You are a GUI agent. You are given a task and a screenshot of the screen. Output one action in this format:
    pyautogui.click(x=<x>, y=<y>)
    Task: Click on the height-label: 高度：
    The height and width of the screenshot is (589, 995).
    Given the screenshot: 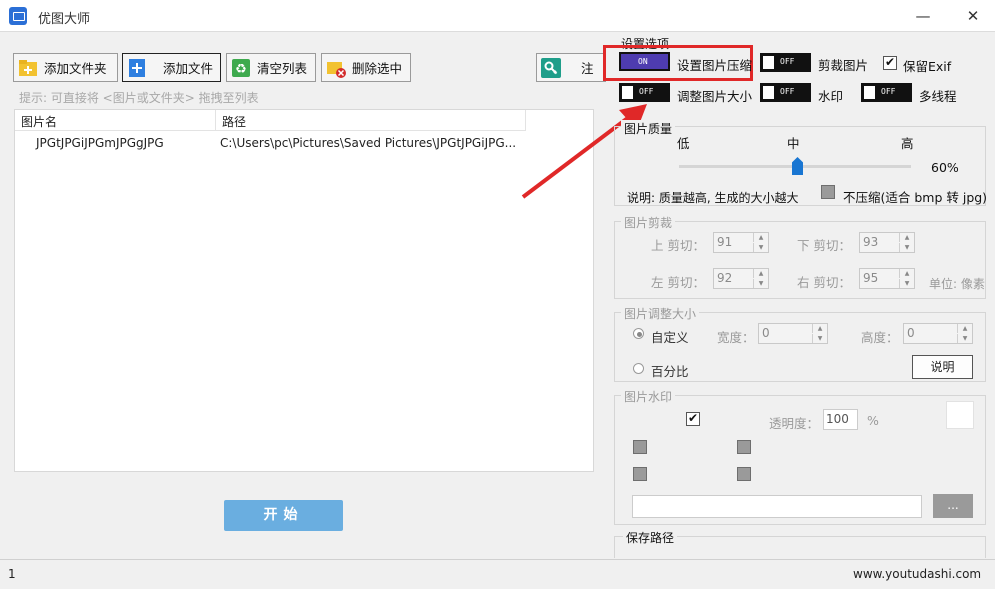 What is the action you would take?
    pyautogui.click(x=880, y=337)
    